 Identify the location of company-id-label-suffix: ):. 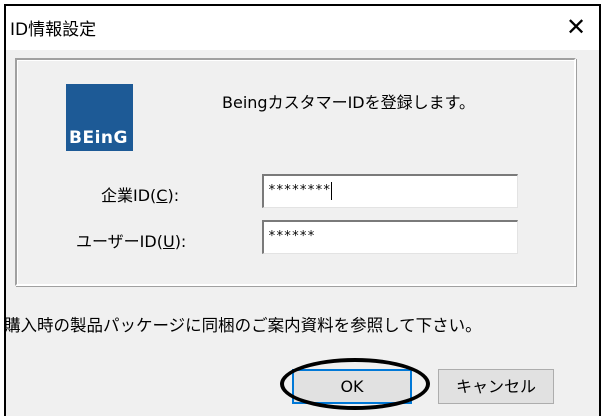
(173, 195).